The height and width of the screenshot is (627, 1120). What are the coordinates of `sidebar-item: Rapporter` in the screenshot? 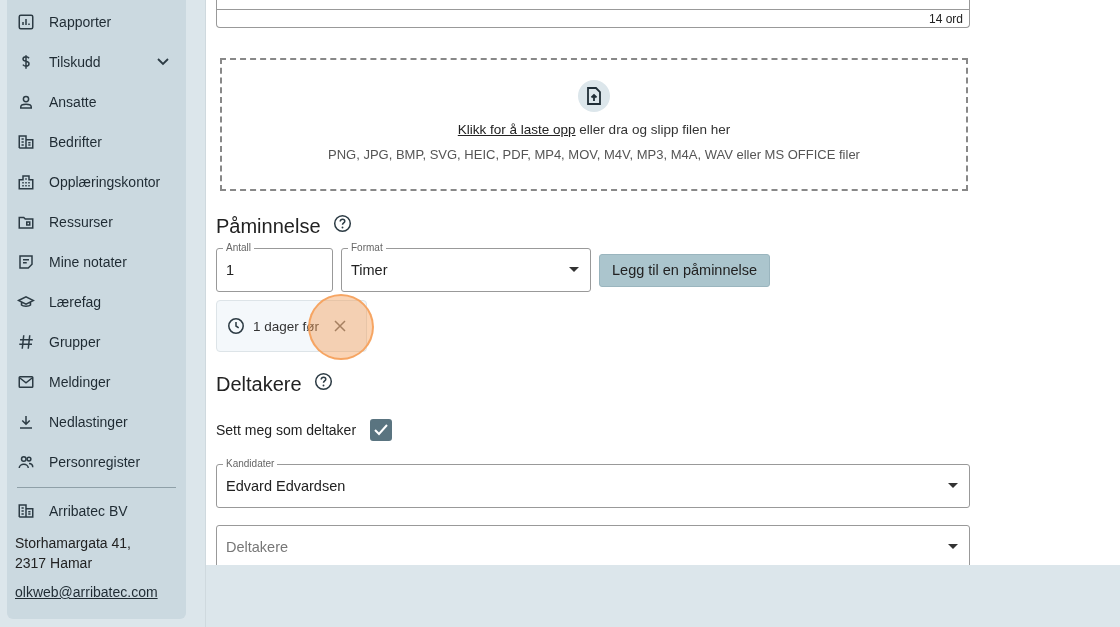 It's located at (96, 22).